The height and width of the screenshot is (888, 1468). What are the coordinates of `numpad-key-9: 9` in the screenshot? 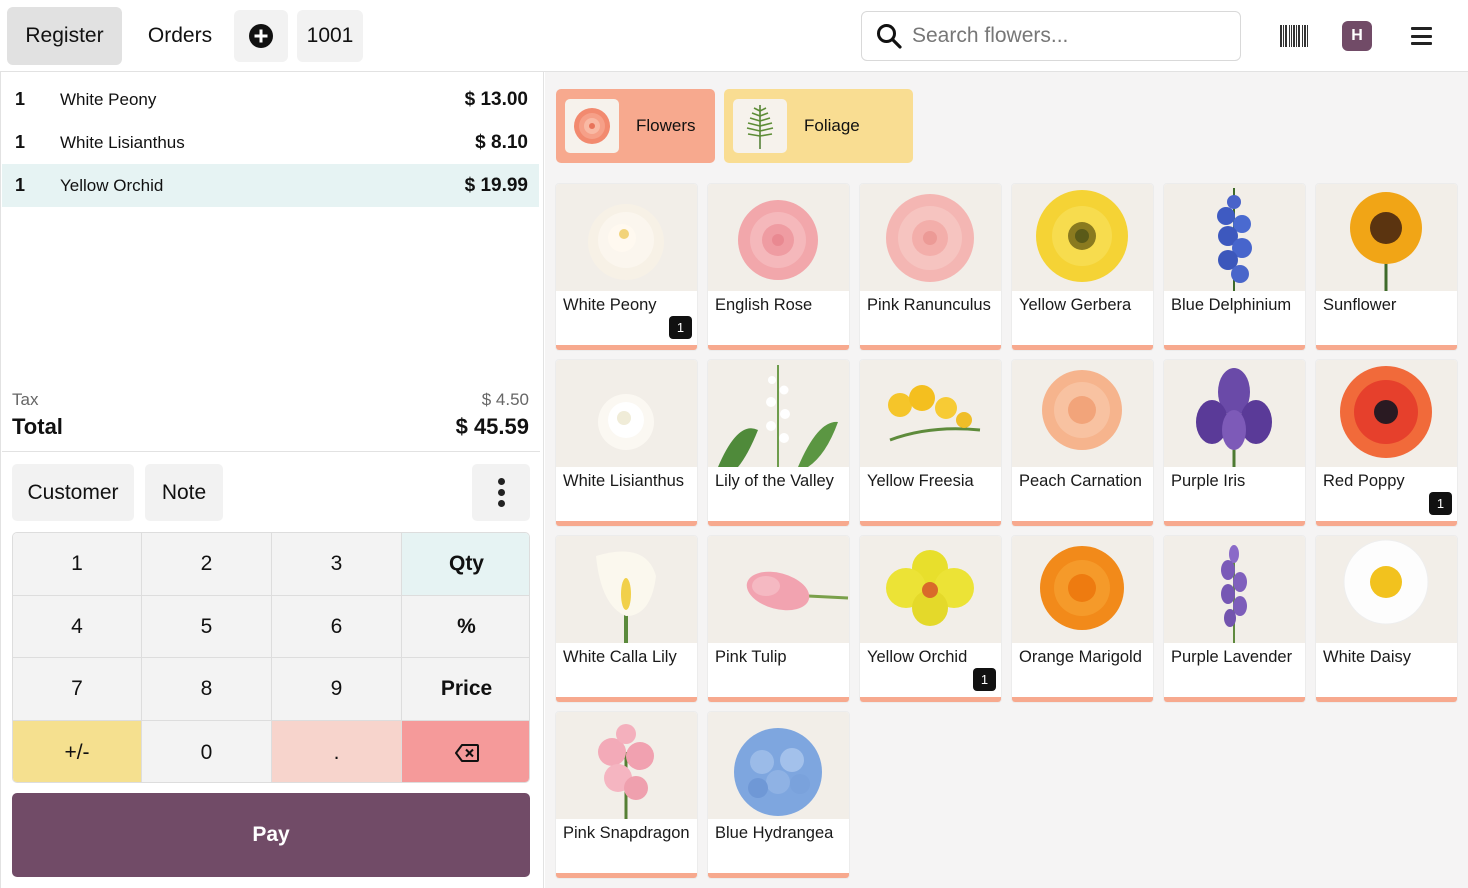 It's located at (337, 689).